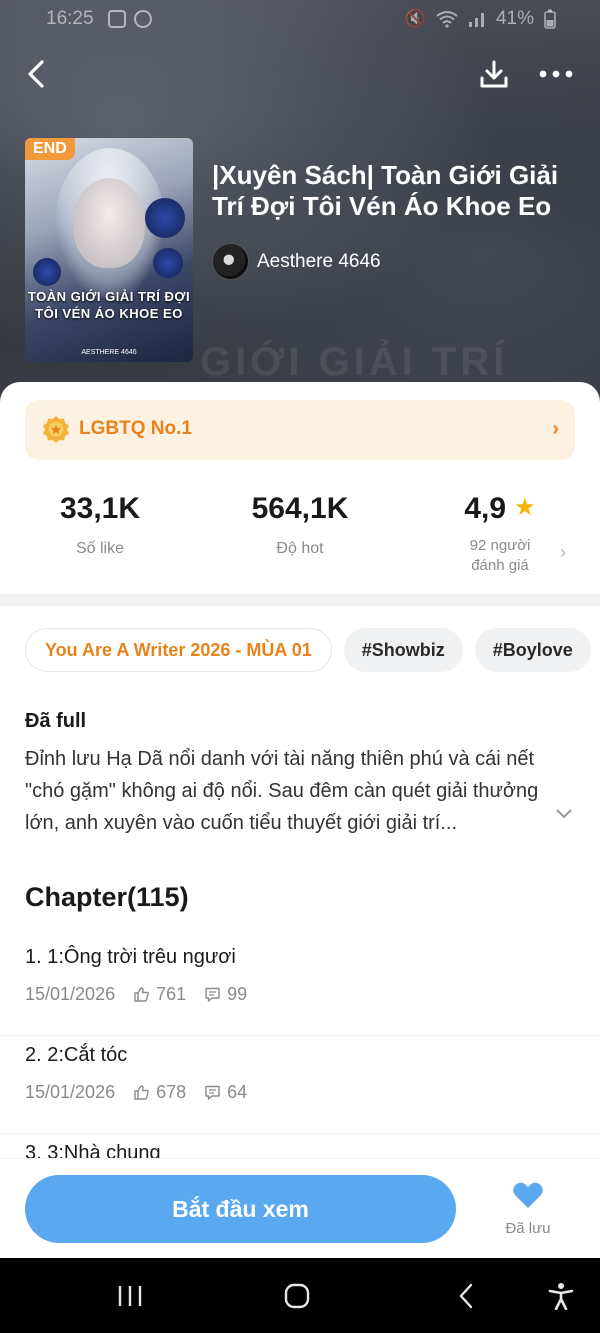 This screenshot has width=600, height=1333. I want to click on ranking-label: LGBTQ No.1, so click(135, 428).